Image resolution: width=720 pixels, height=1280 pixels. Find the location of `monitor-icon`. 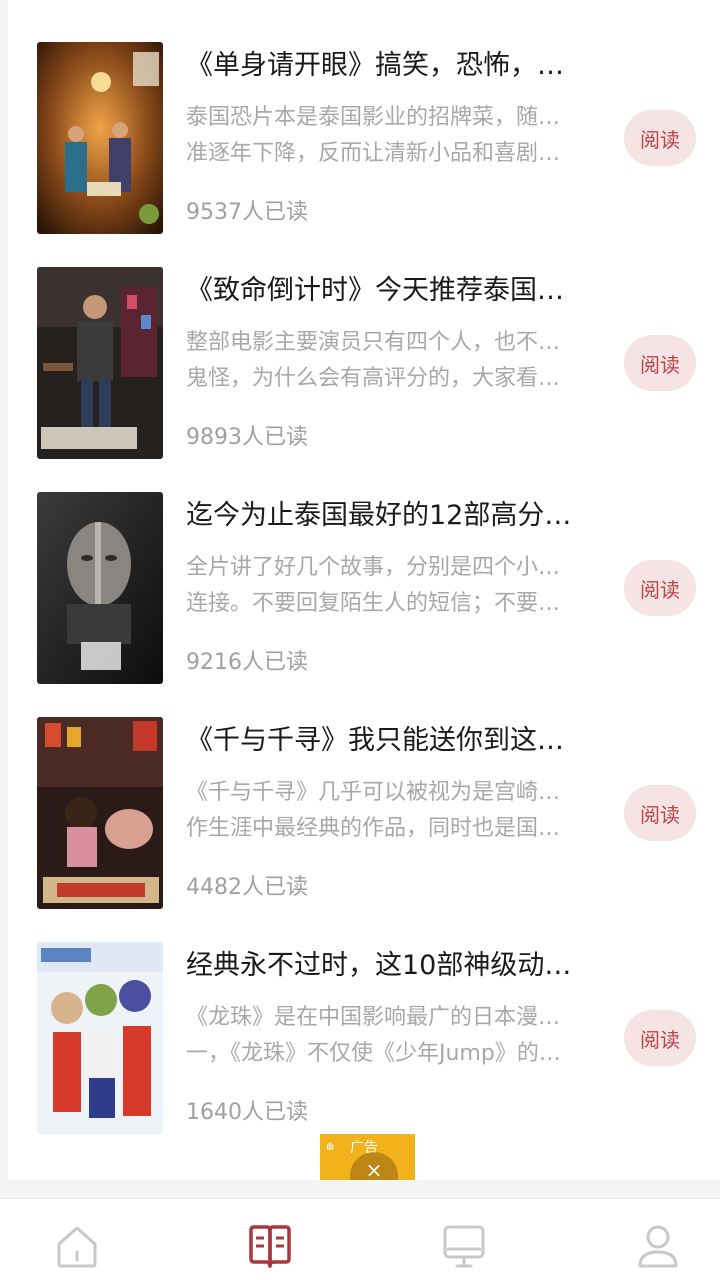

monitor-icon is located at coordinates (464, 1246).